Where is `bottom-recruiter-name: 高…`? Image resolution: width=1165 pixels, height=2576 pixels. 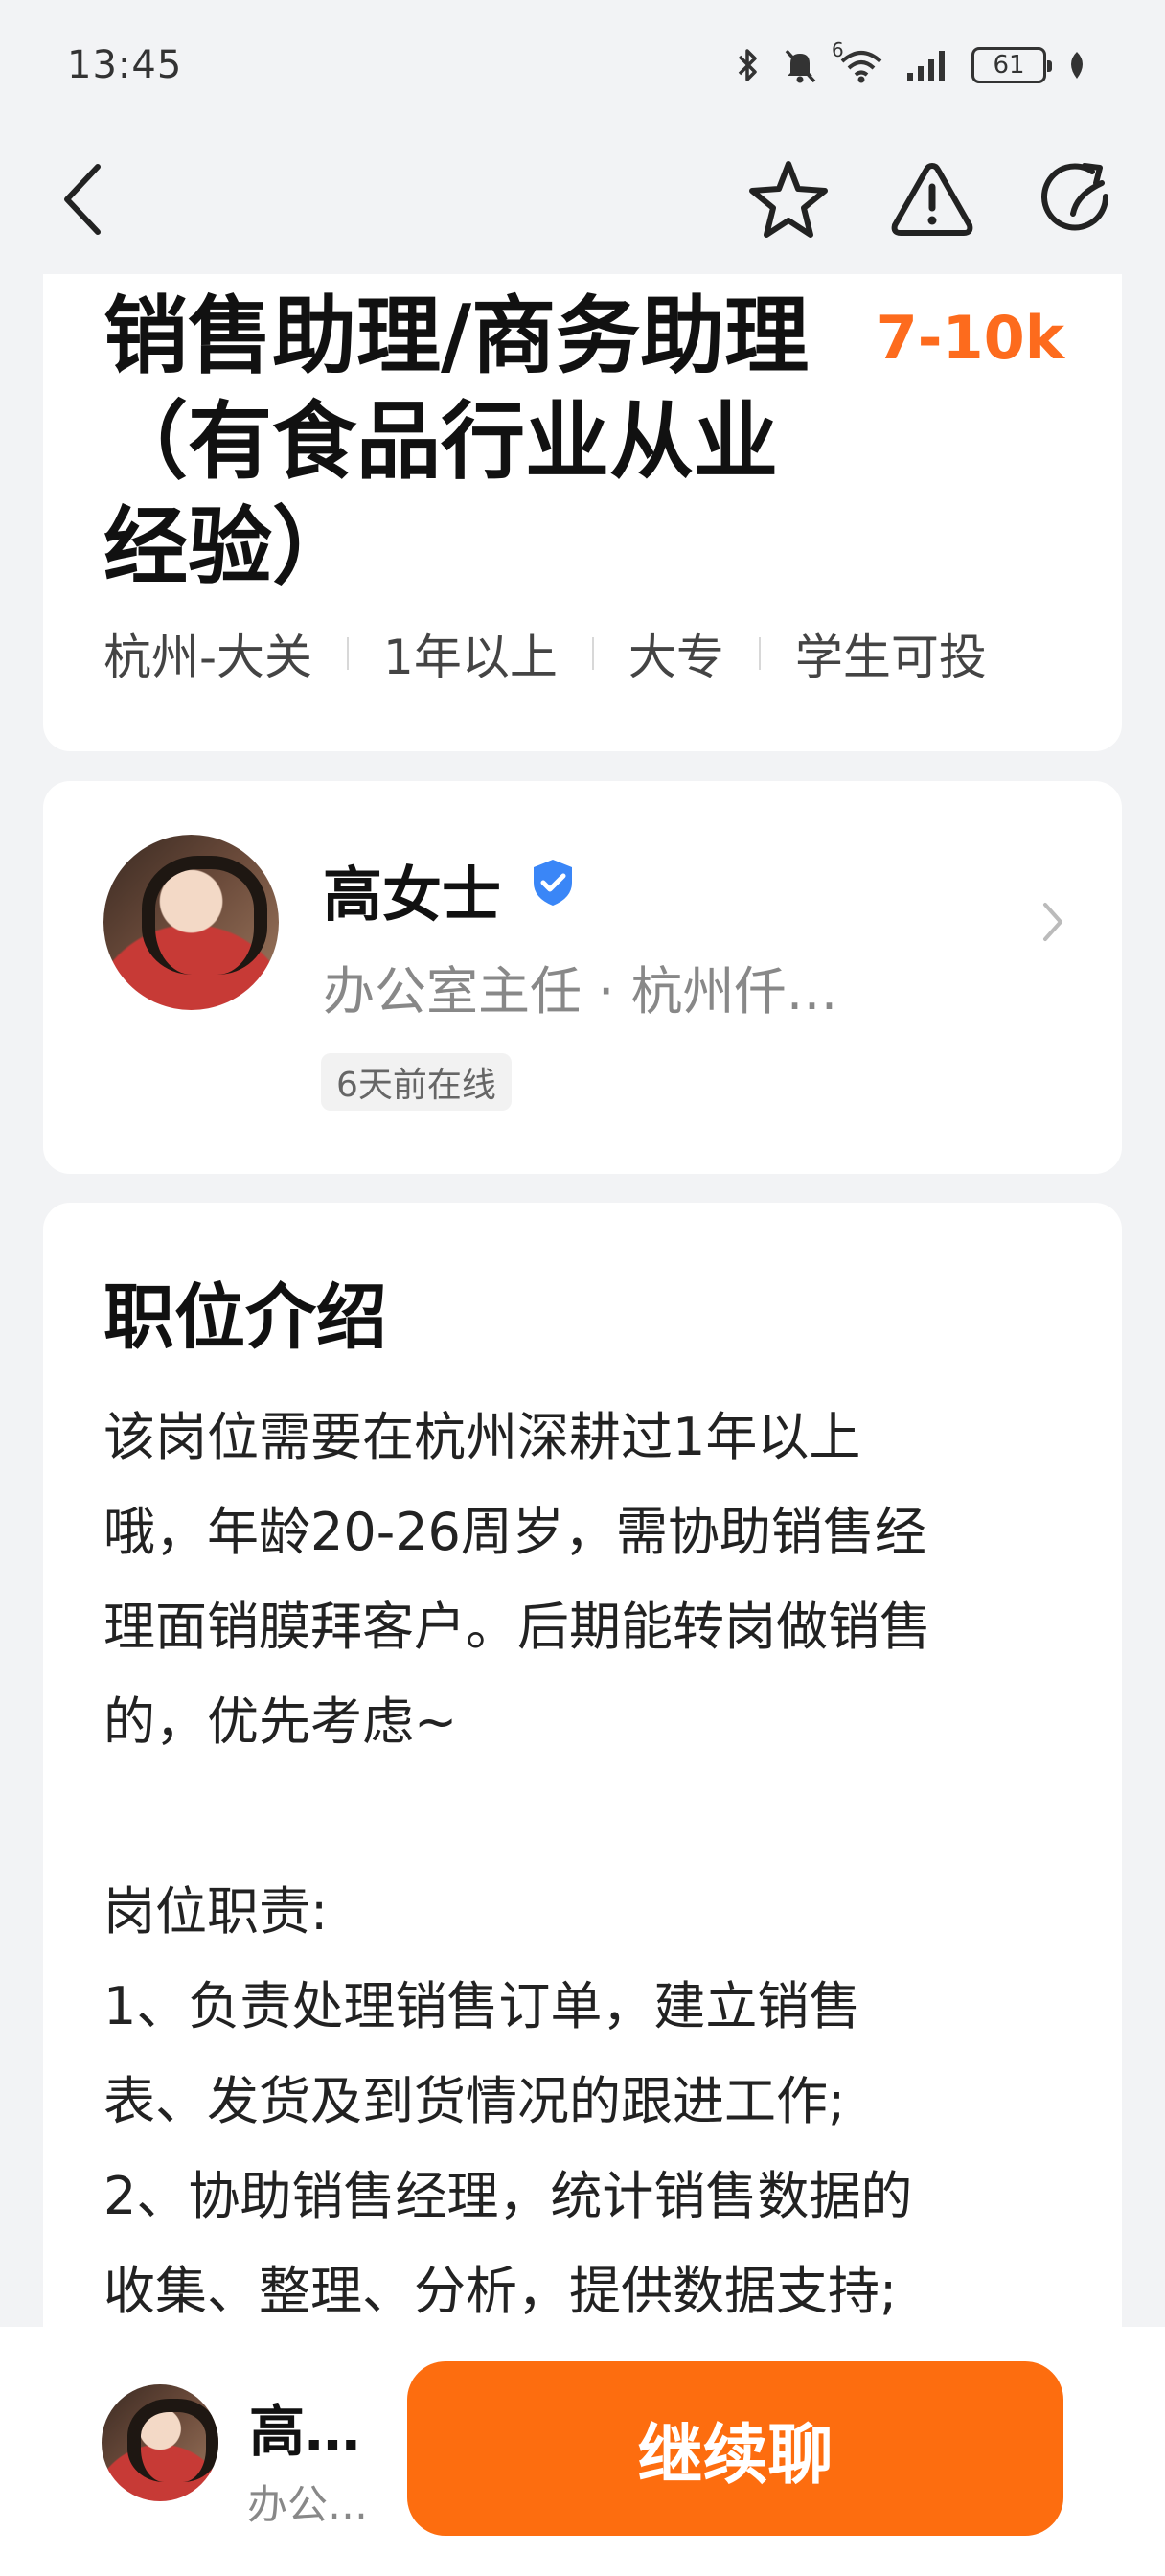
bottom-recruiter-name: 高… is located at coordinates (305, 2431).